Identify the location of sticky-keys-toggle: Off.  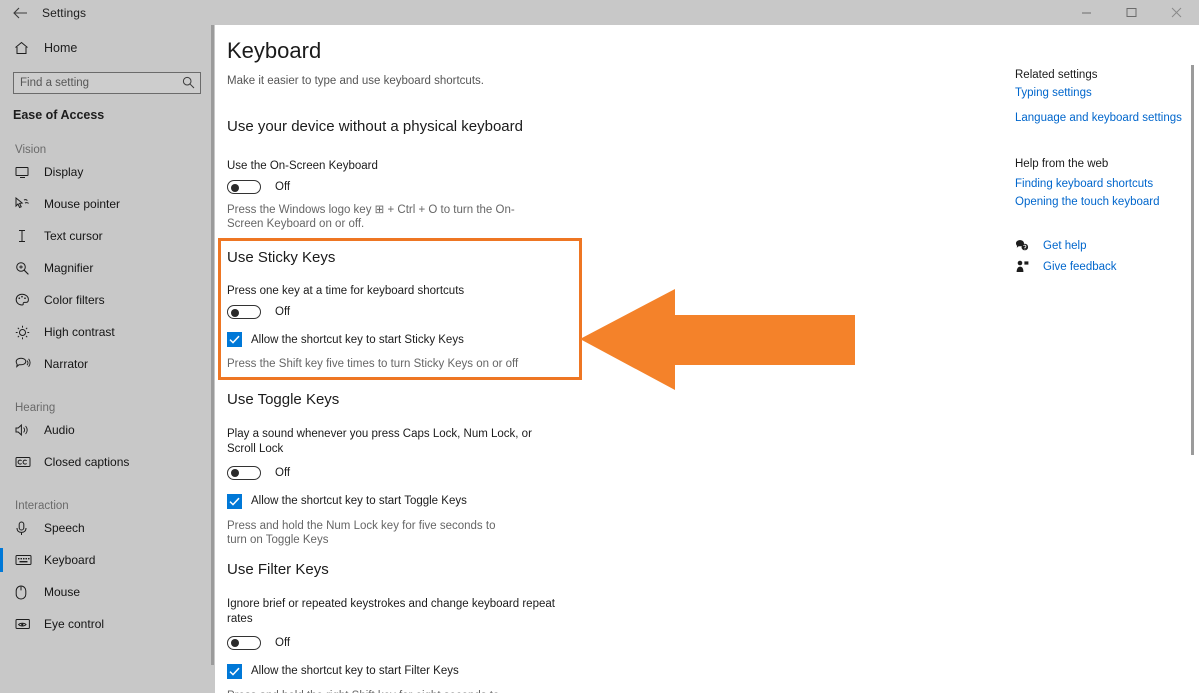
(397, 312).